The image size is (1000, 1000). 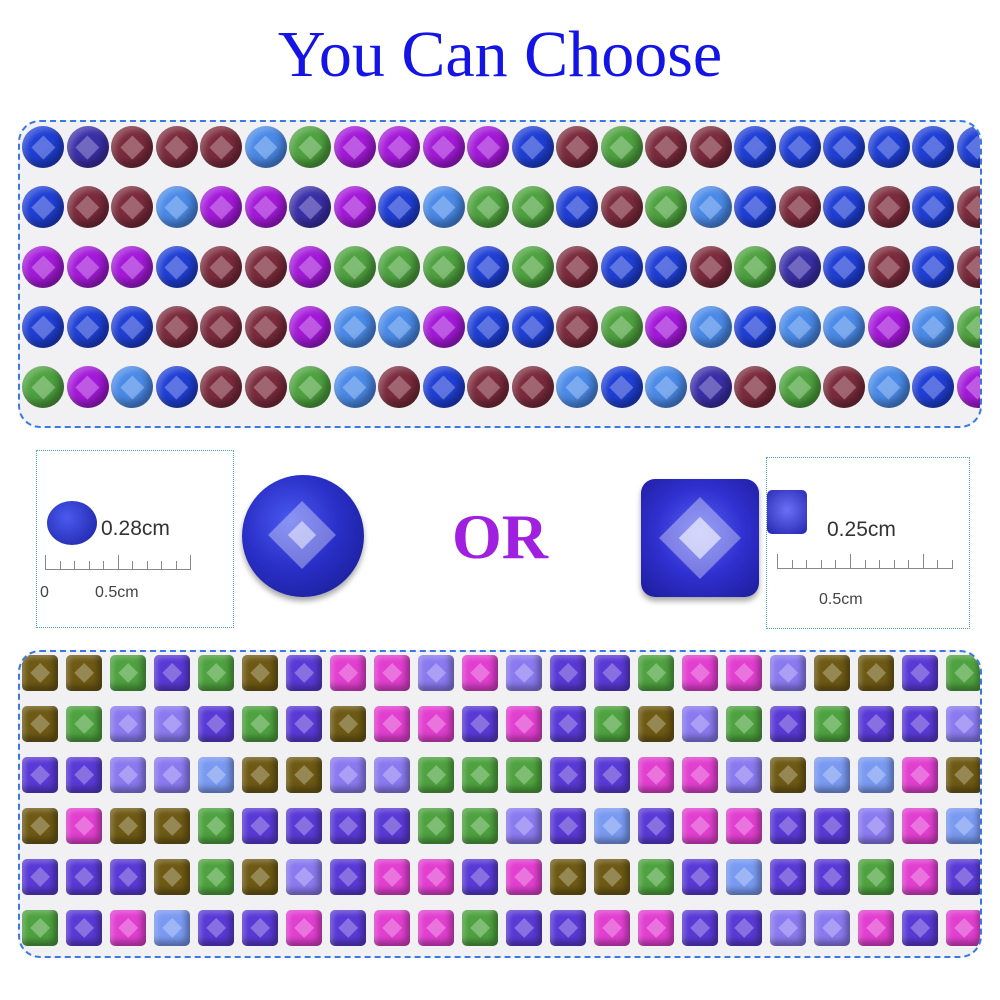 I want to click on large-round-gem-image, so click(x=303, y=536).